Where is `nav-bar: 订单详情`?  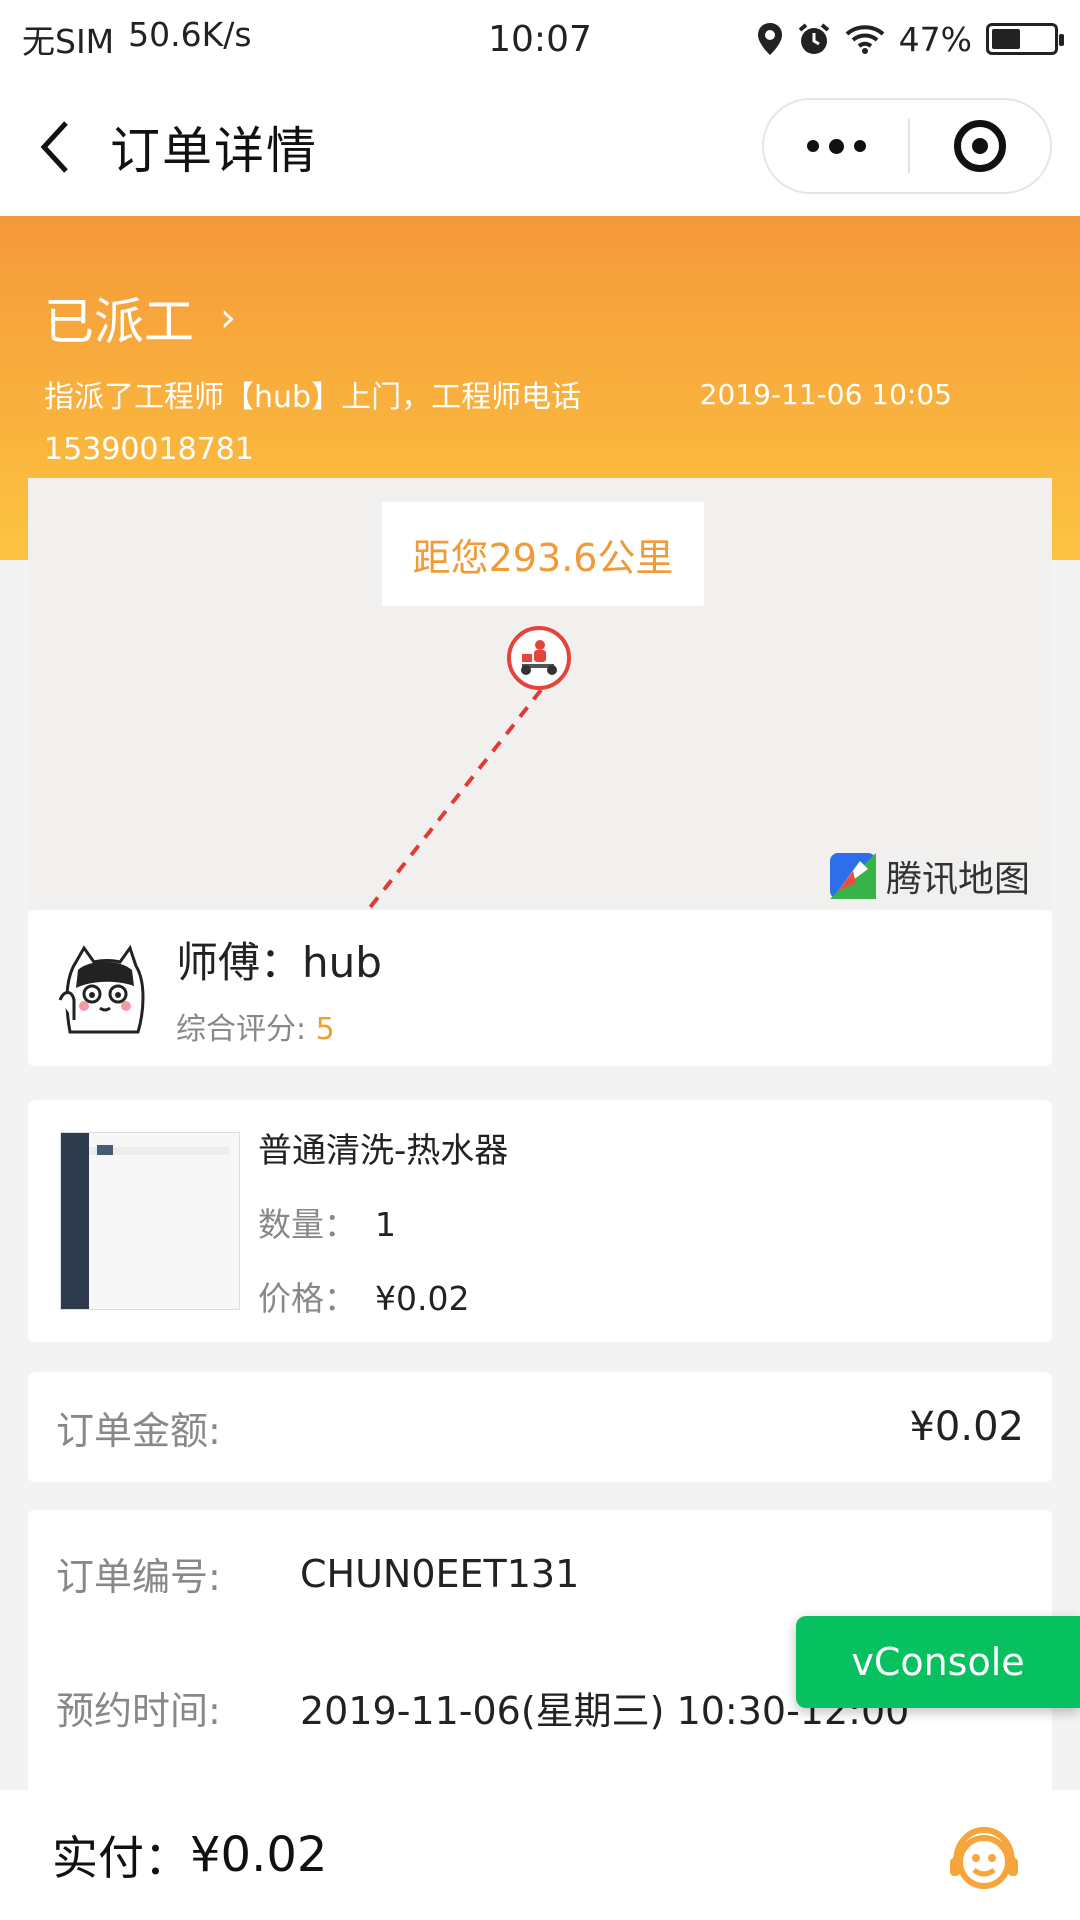
nav-bar: 订单详情 is located at coordinates (540, 147).